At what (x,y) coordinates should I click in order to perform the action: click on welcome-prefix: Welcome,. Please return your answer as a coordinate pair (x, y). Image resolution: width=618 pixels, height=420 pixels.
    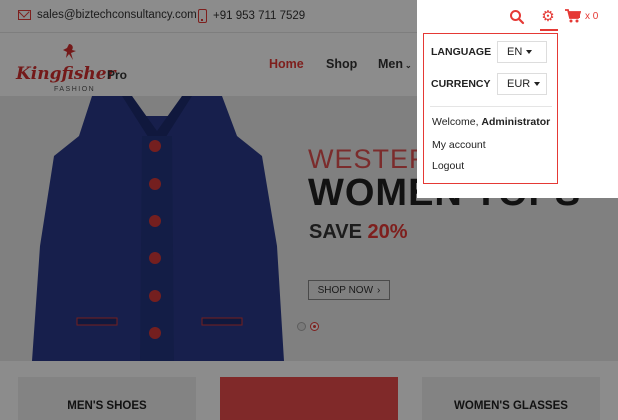
    Looking at the image, I should click on (455, 122).